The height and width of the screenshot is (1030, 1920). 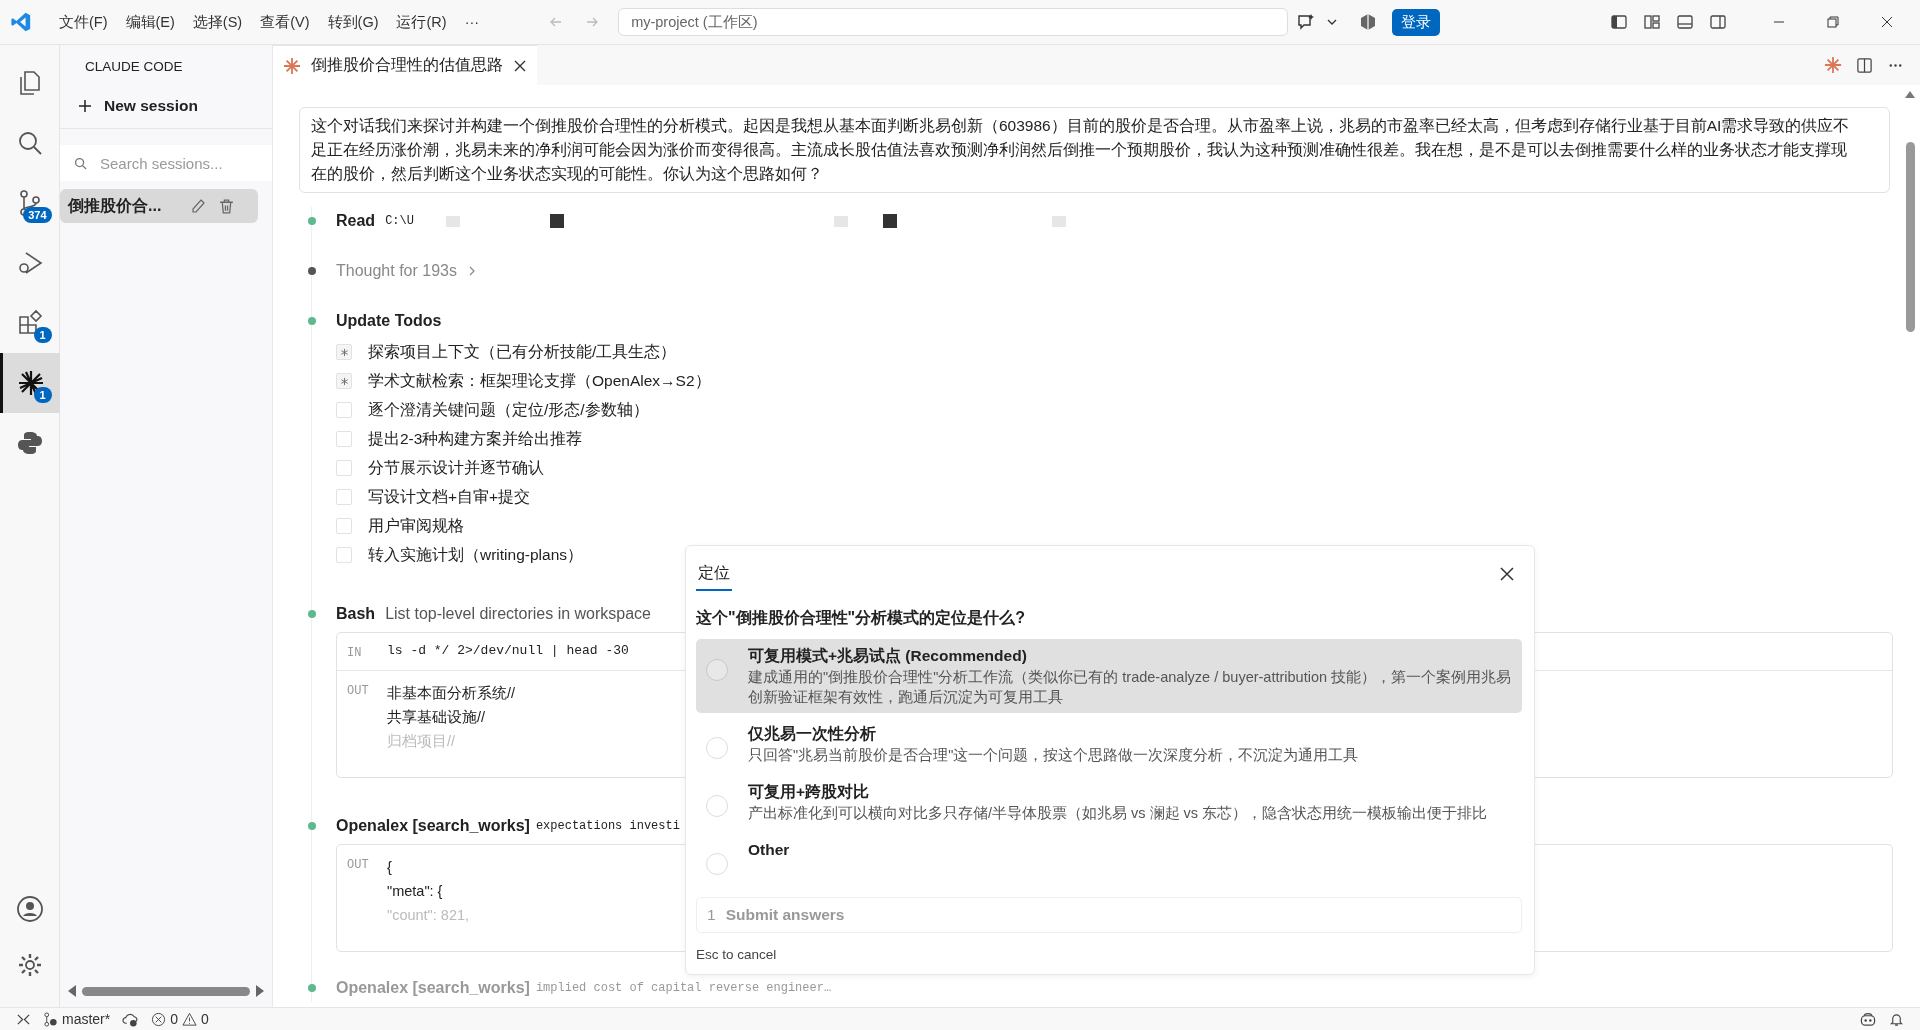 What do you see at coordinates (83, 22) in the screenshot?
I see `menu-item: 文件(F)` at bounding box center [83, 22].